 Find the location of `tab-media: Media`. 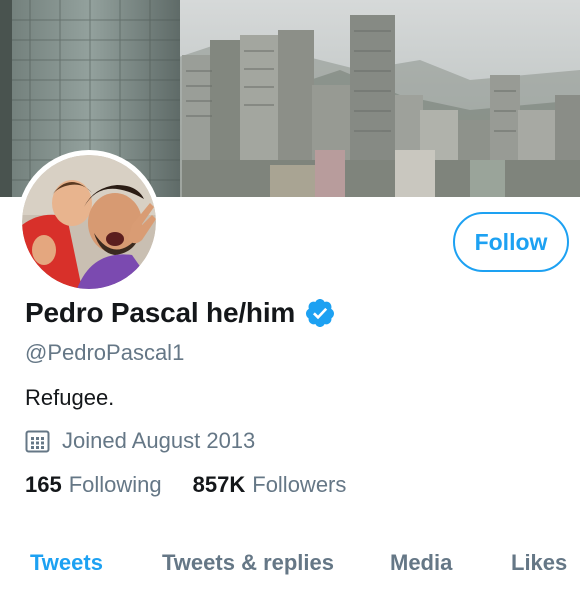

tab-media: Media is located at coordinates (421, 563).